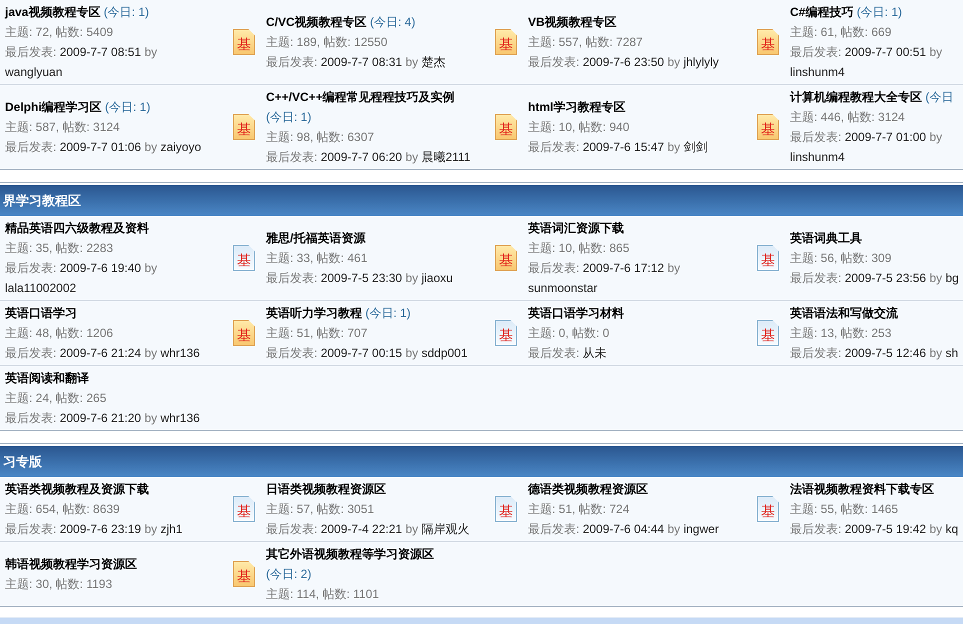  Describe the element at coordinates (59, 333) in the screenshot. I see `forum-stats: 主题: 48, 帖数: 1206` at that location.